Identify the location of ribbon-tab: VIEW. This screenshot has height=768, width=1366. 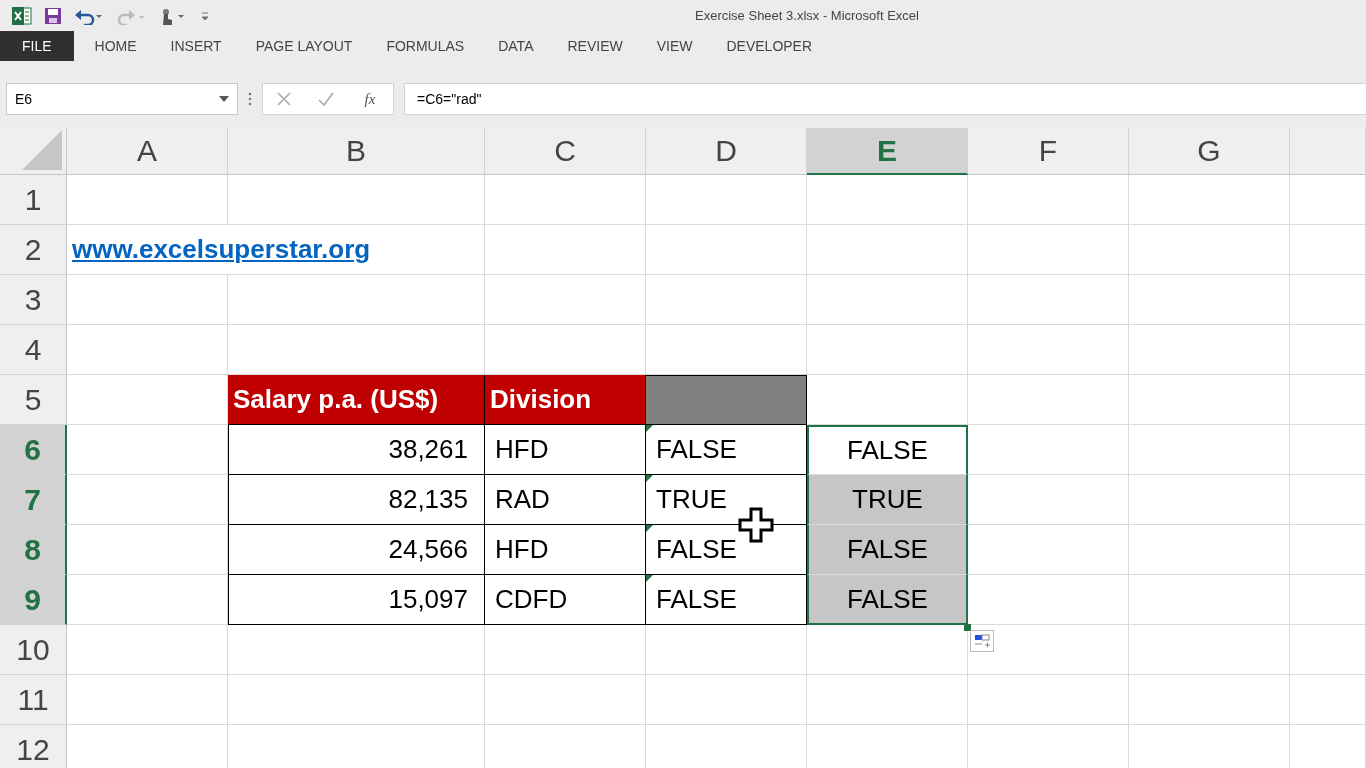
(674, 46).